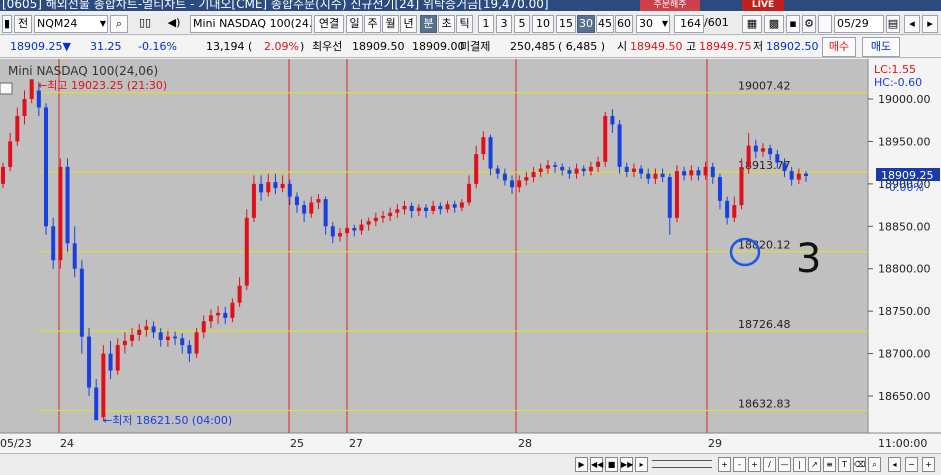 The height and width of the screenshot is (475, 941). Describe the element at coordinates (739, 464) in the screenshot. I see `zoom-out-icon: -` at that location.